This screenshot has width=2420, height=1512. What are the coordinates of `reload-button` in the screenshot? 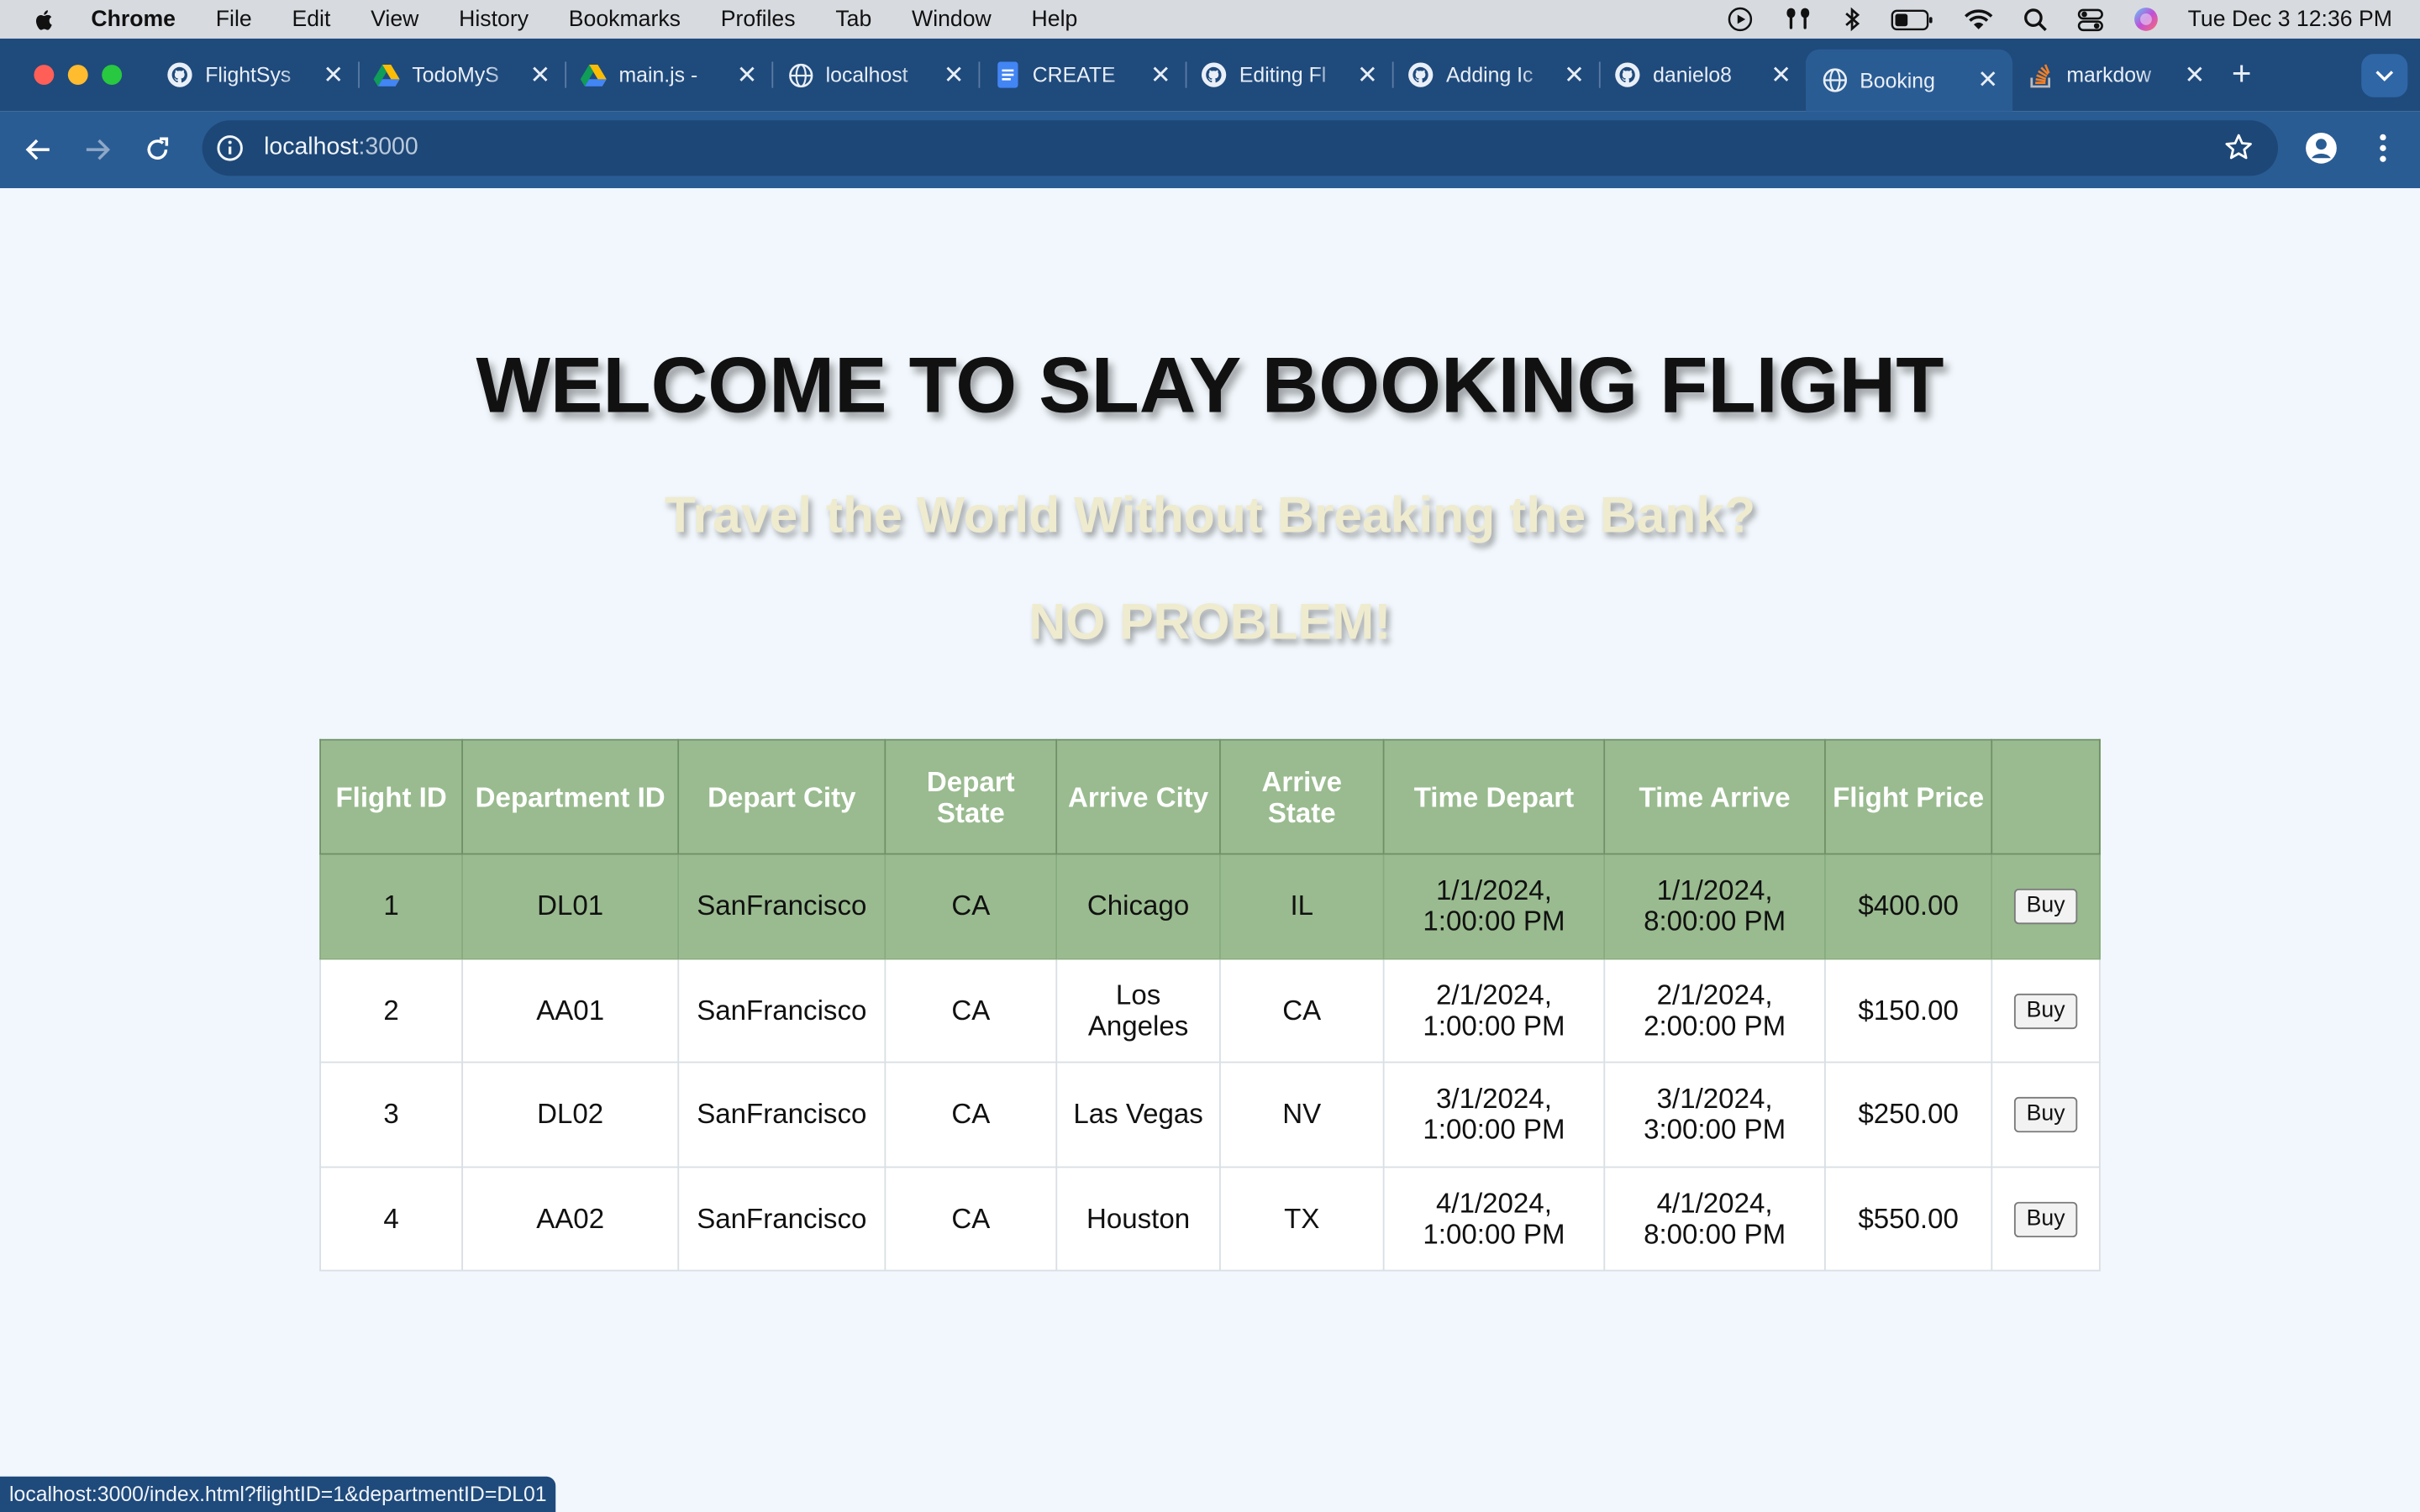 It's located at (157, 149).